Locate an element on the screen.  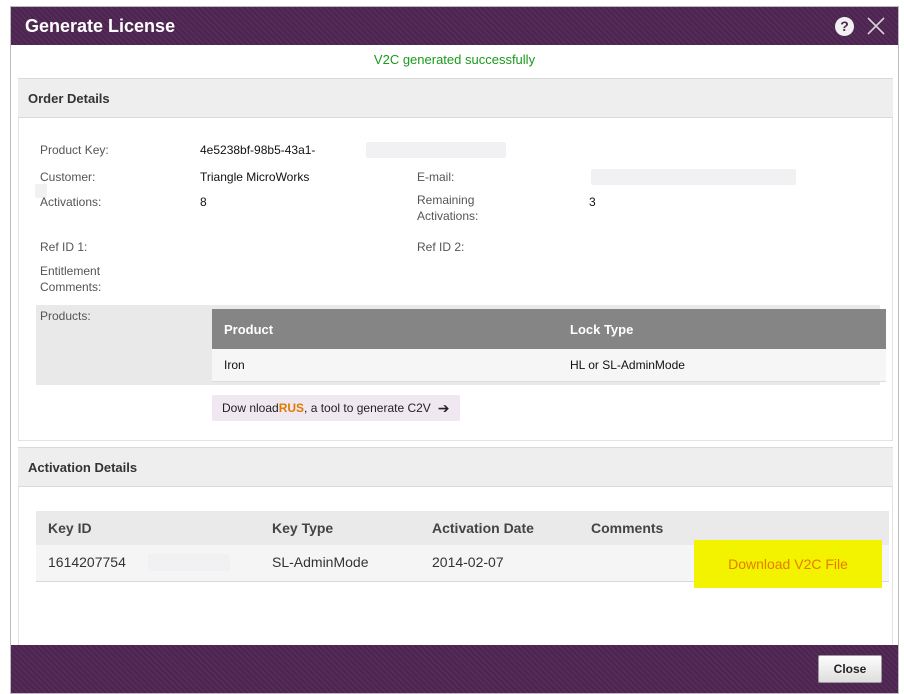
close-button: Close is located at coordinates (850, 669).